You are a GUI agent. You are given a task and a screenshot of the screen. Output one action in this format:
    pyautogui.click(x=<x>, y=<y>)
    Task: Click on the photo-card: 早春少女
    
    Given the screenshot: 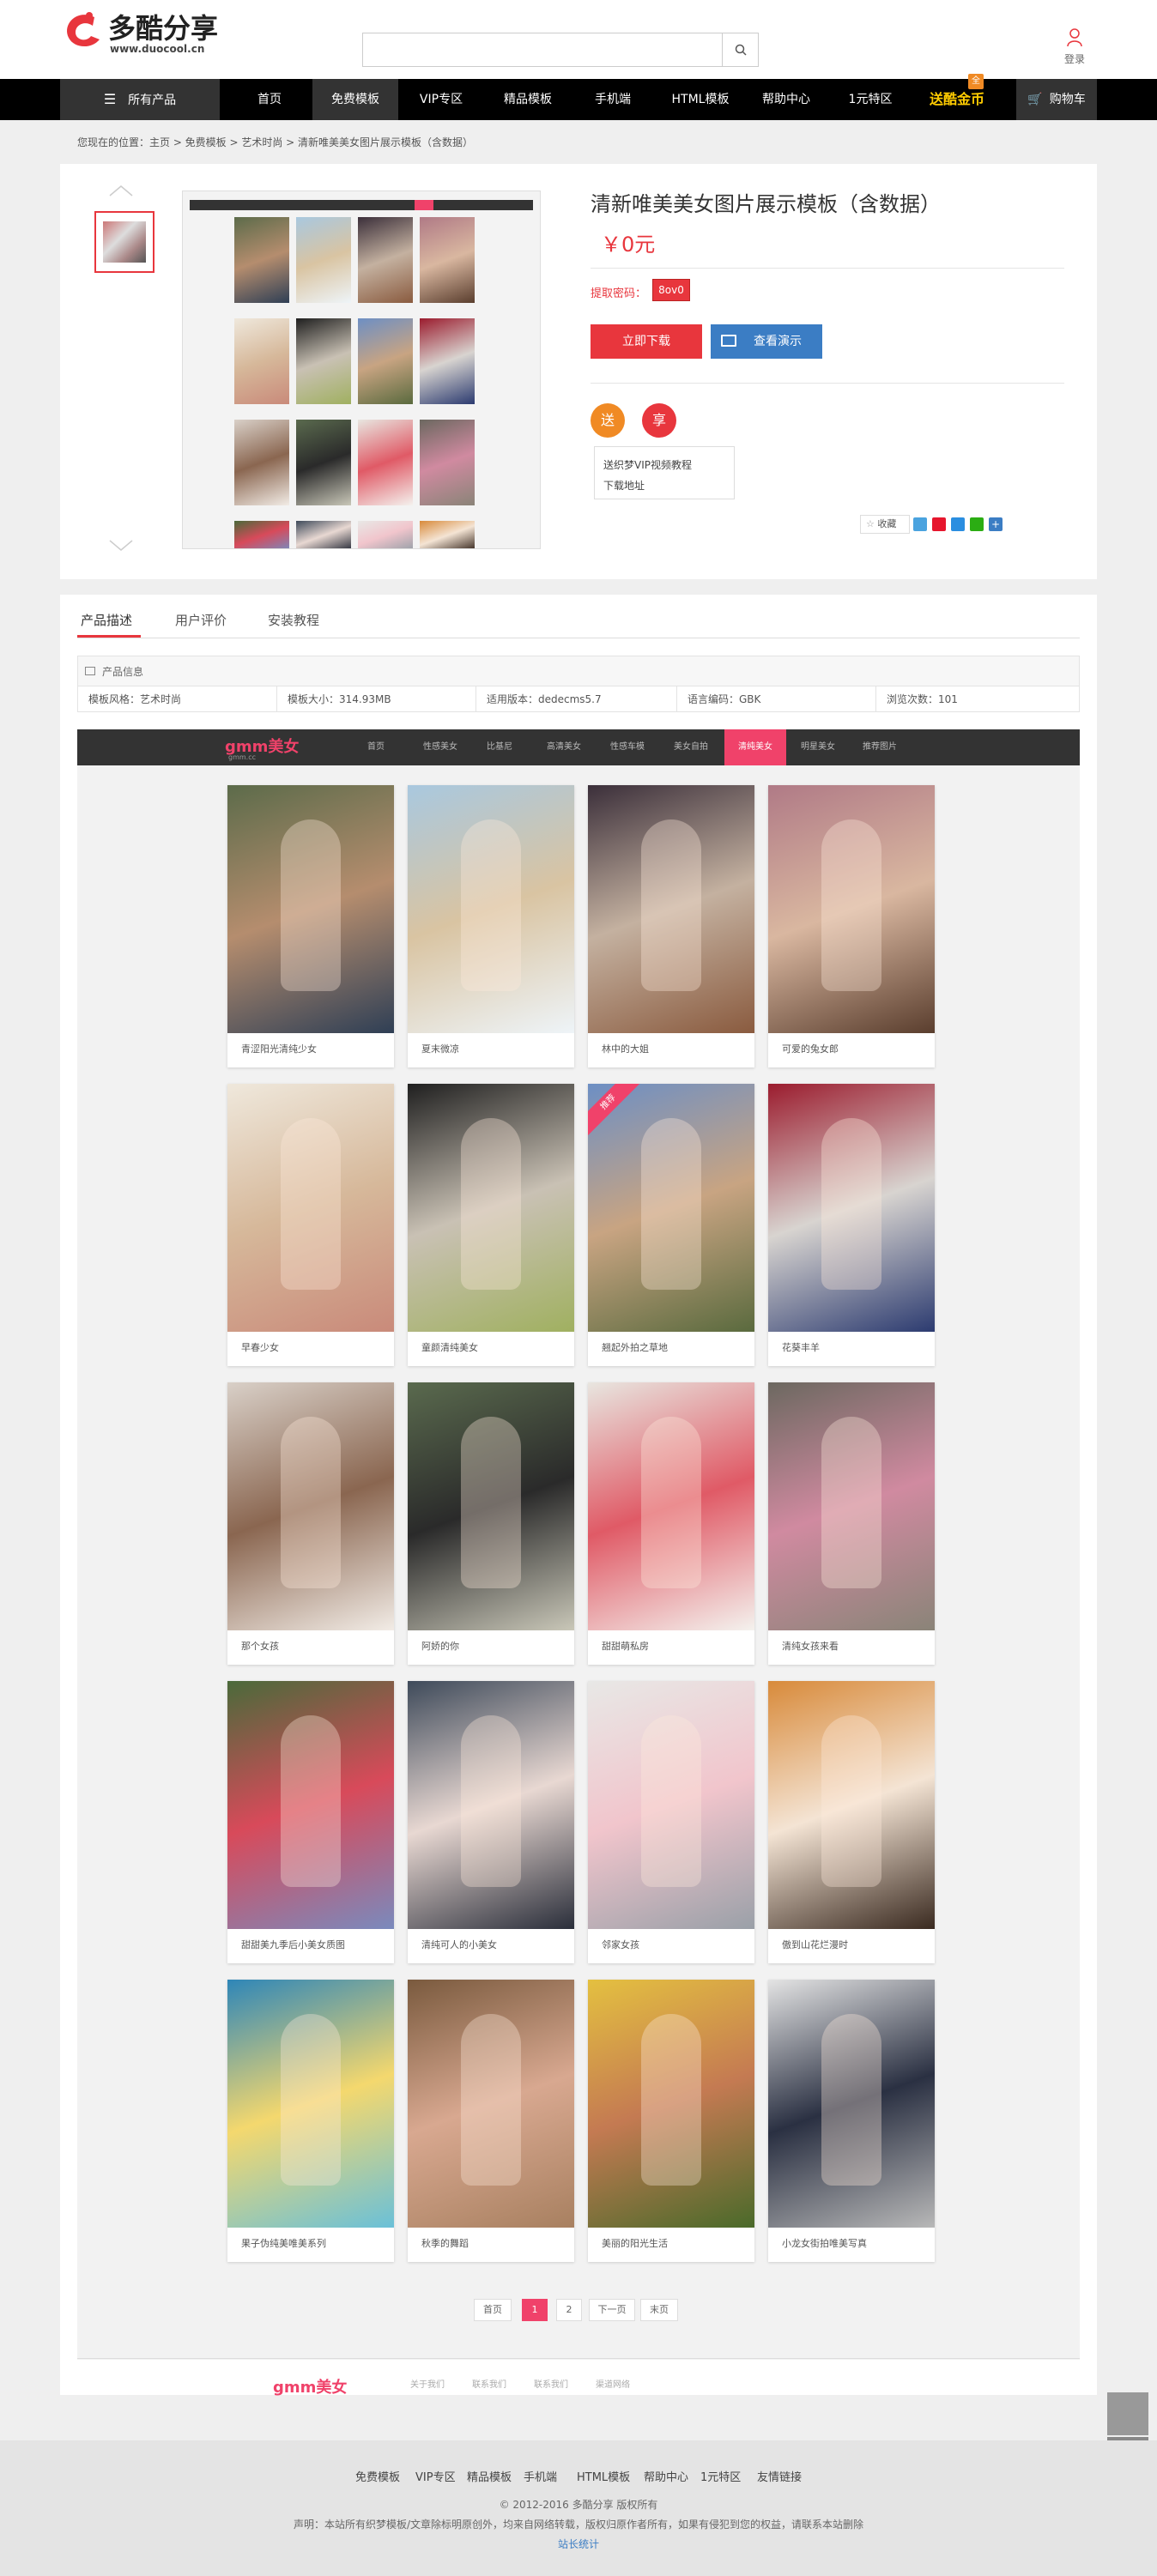 What is the action you would take?
    pyautogui.click(x=310, y=1225)
    